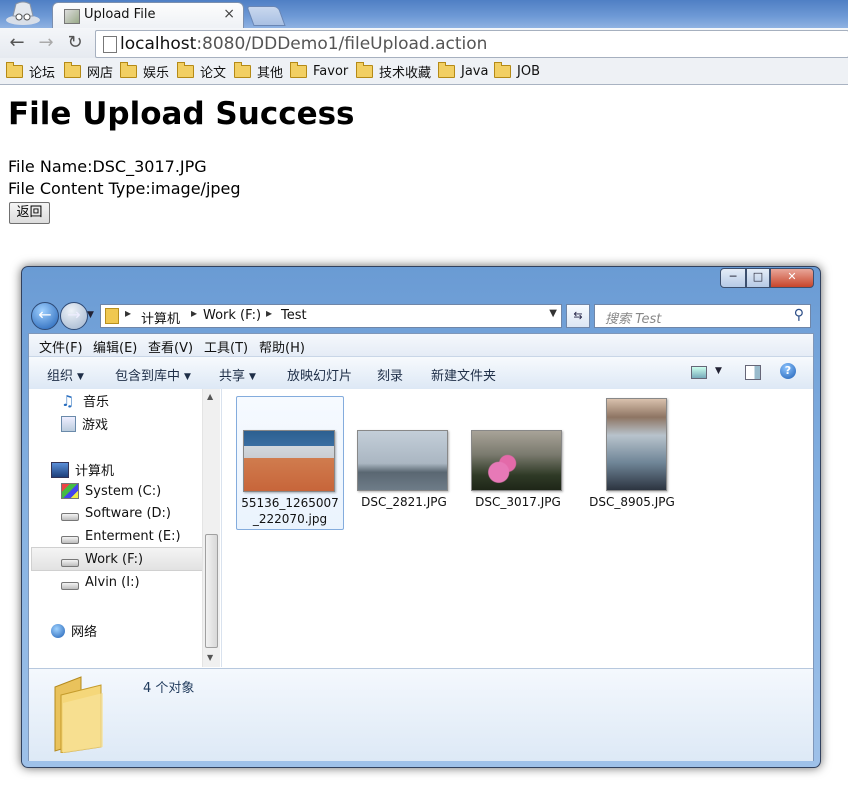  Describe the element at coordinates (463, 374) in the screenshot. I see `new-folder-button: 新建文件夹` at that location.